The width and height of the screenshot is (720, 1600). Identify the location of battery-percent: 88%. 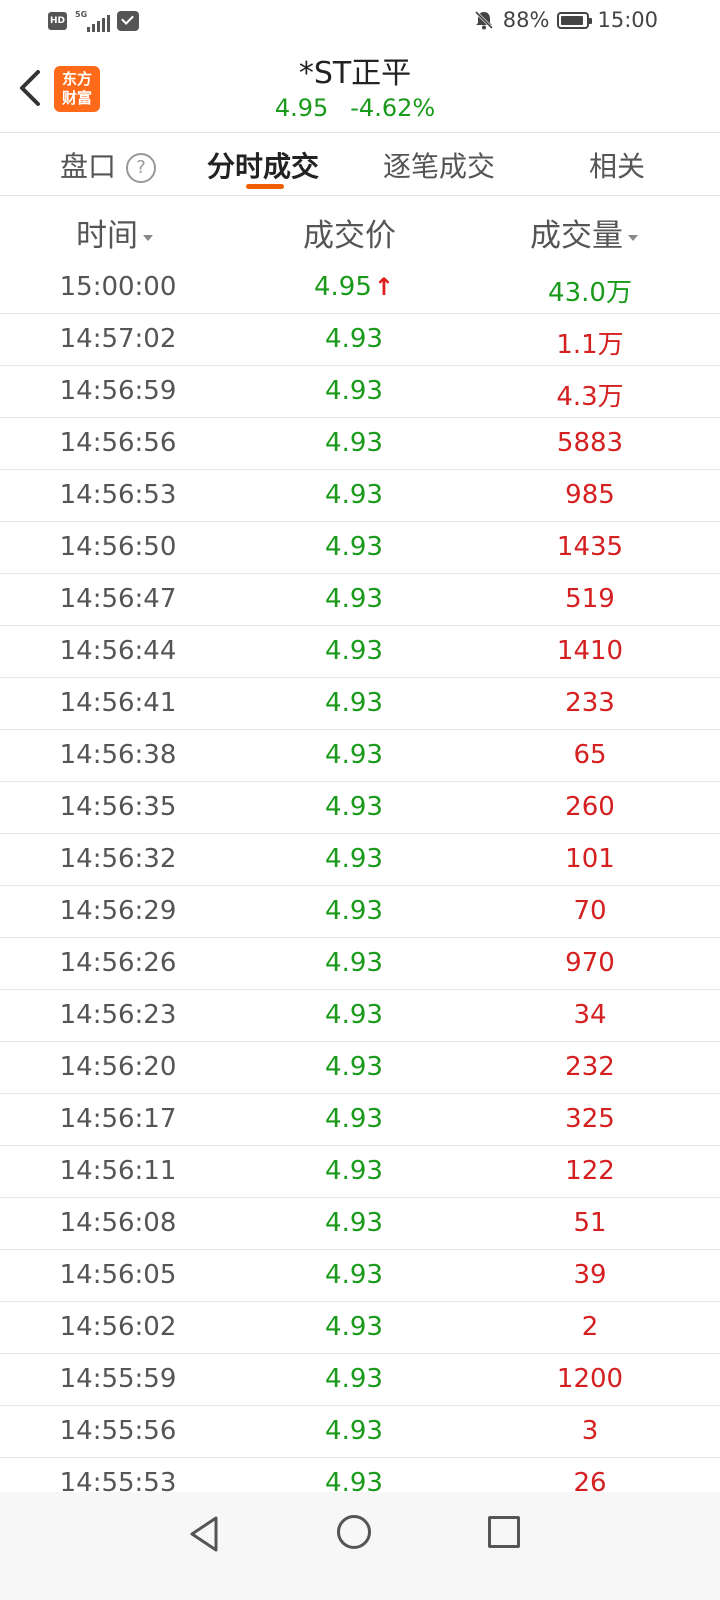
(526, 20).